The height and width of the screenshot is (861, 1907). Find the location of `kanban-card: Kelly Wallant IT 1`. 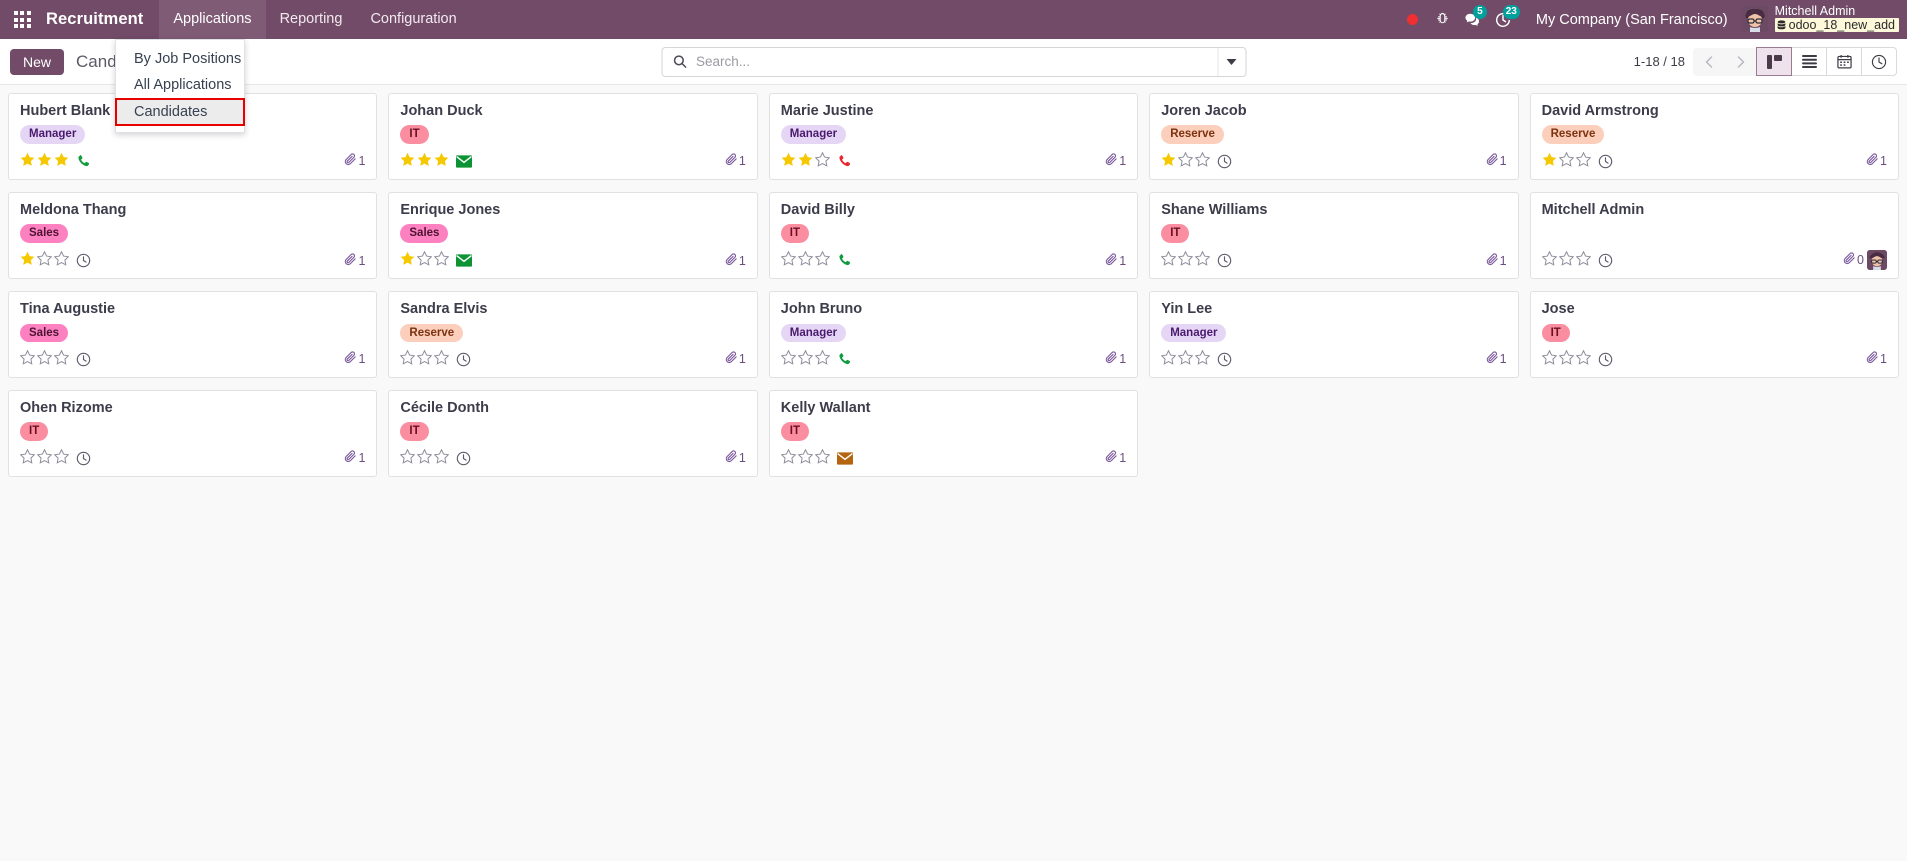

kanban-card: Kelly Wallant IT 1 is located at coordinates (953, 433).